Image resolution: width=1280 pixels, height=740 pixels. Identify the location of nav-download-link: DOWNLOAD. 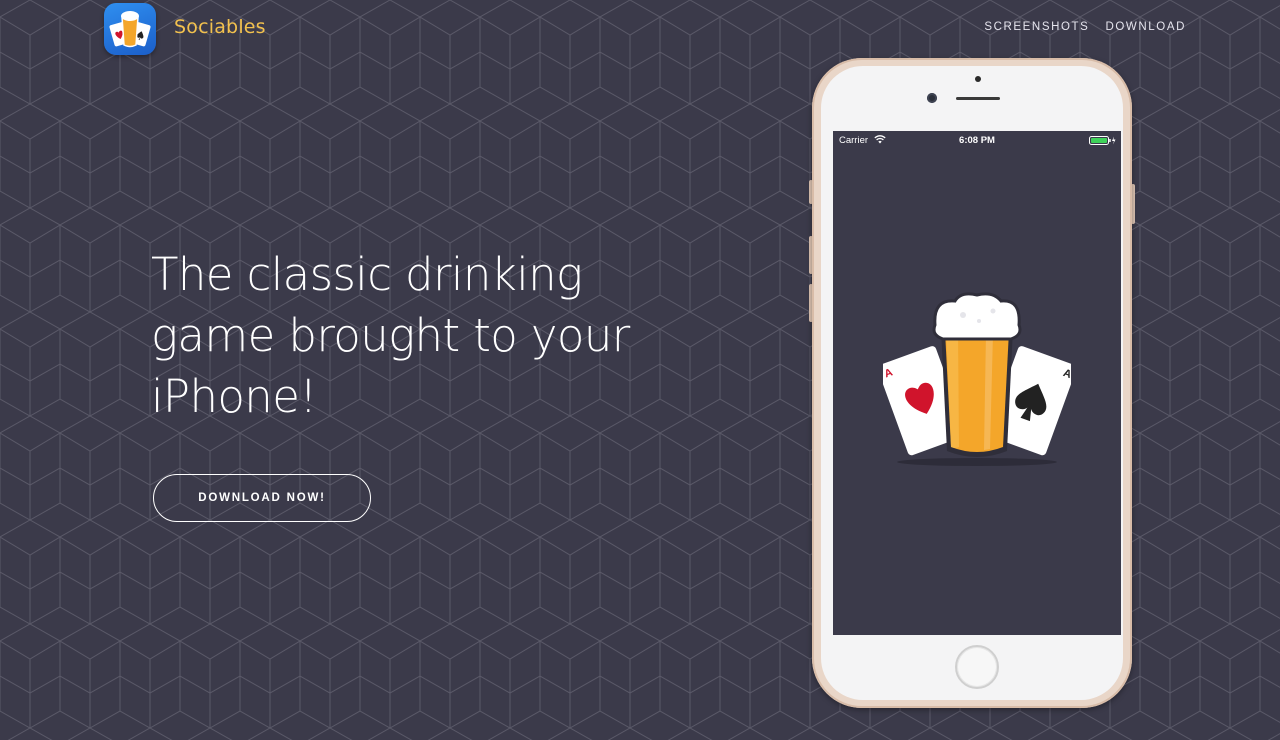
(1145, 27).